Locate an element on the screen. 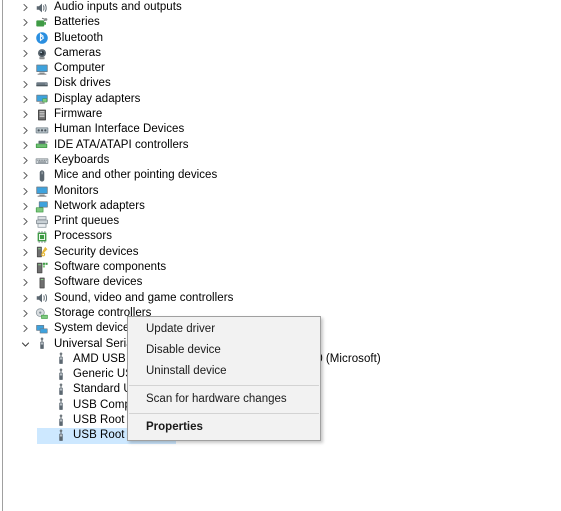 Image resolution: width=561 pixels, height=511 pixels. tree-item: Cameras is located at coordinates (282, 53).